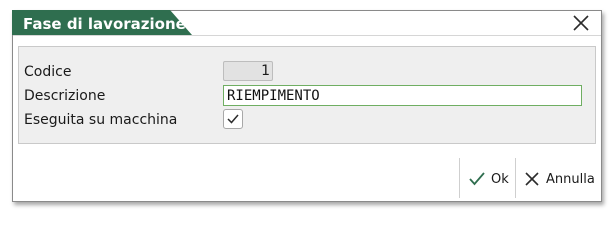  Describe the element at coordinates (532, 179) in the screenshot. I see `cancel-icon` at that location.